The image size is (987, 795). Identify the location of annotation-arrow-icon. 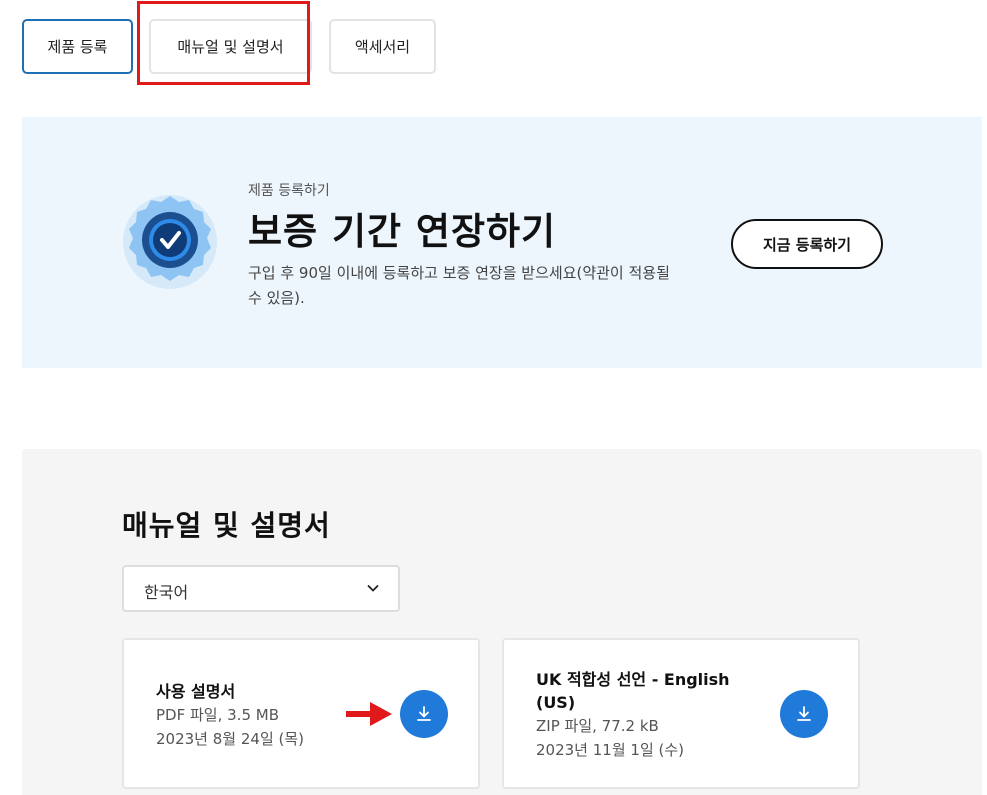
(369, 714).